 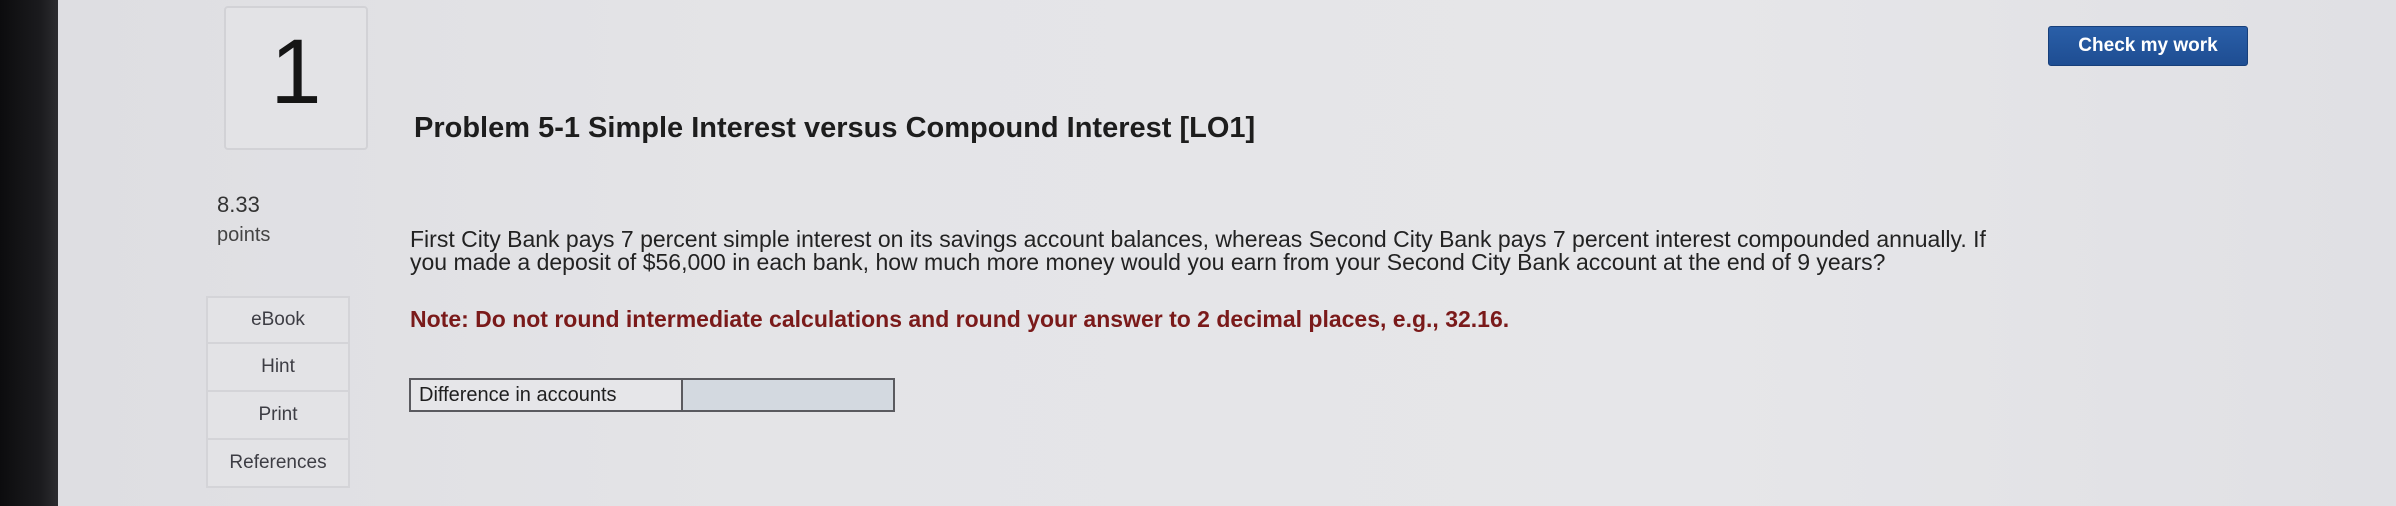 What do you see at coordinates (278, 416) in the screenshot?
I see `print-link: Print` at bounding box center [278, 416].